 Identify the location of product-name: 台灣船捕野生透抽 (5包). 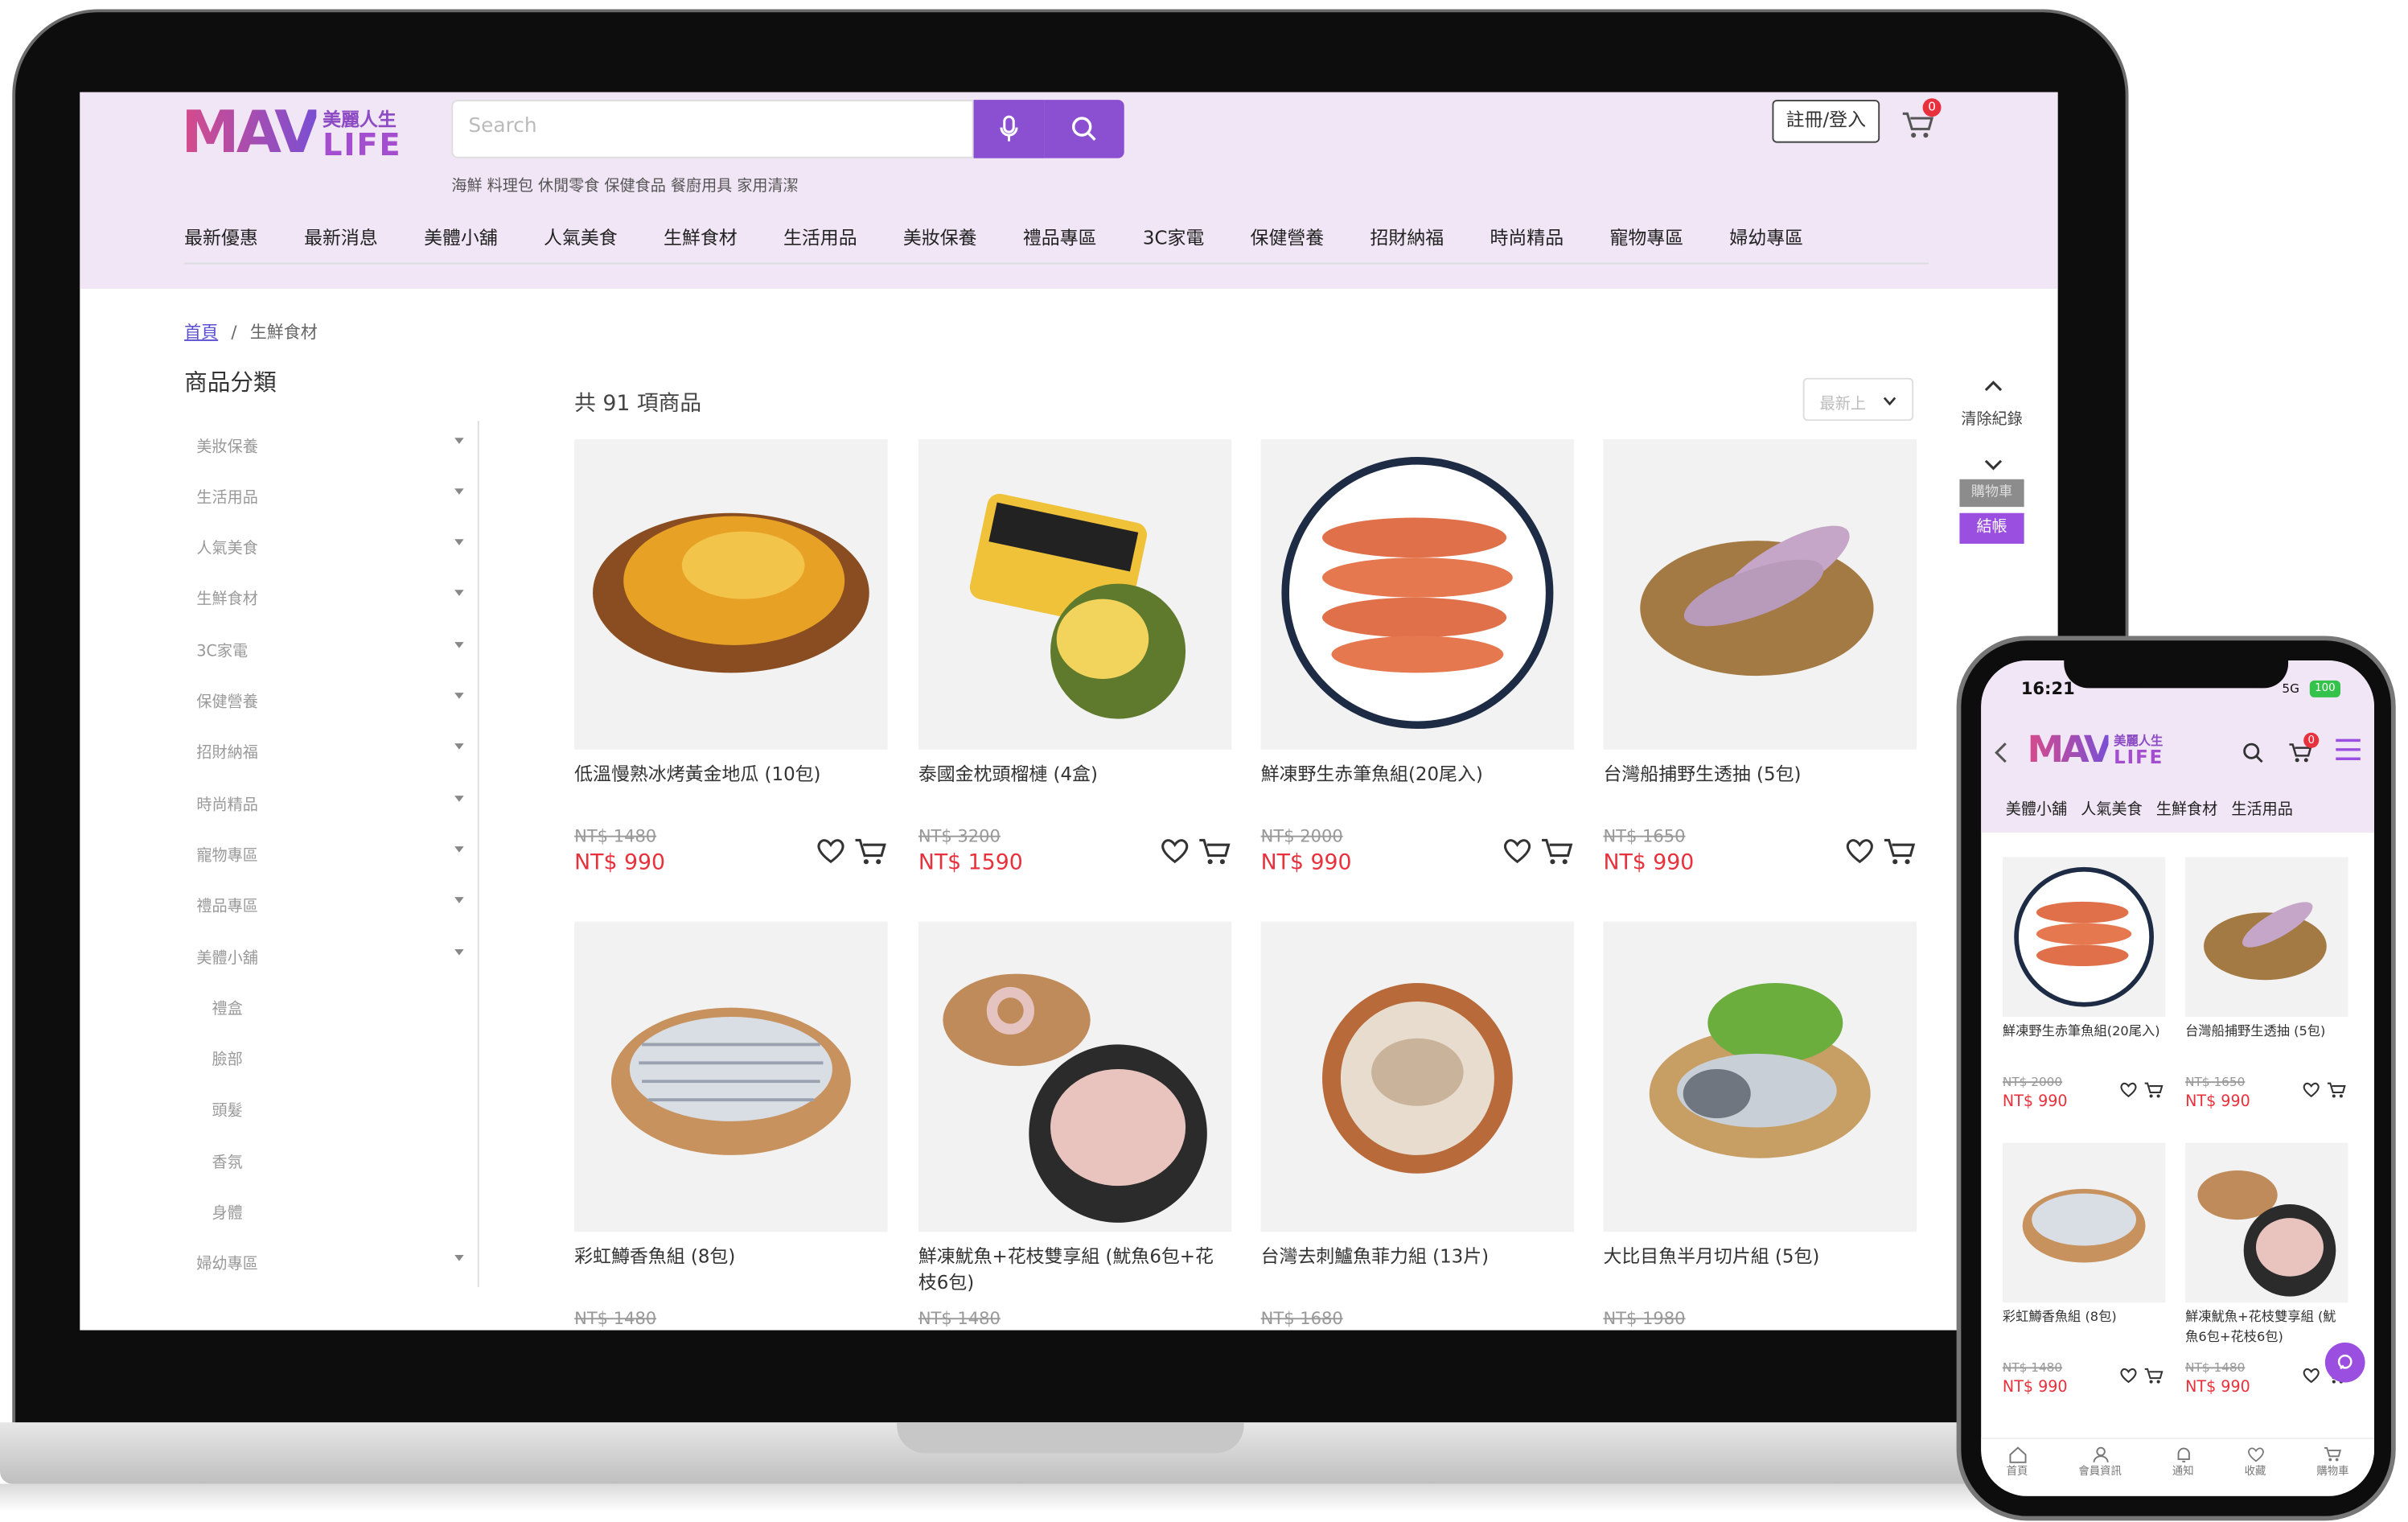
(2266, 1033).